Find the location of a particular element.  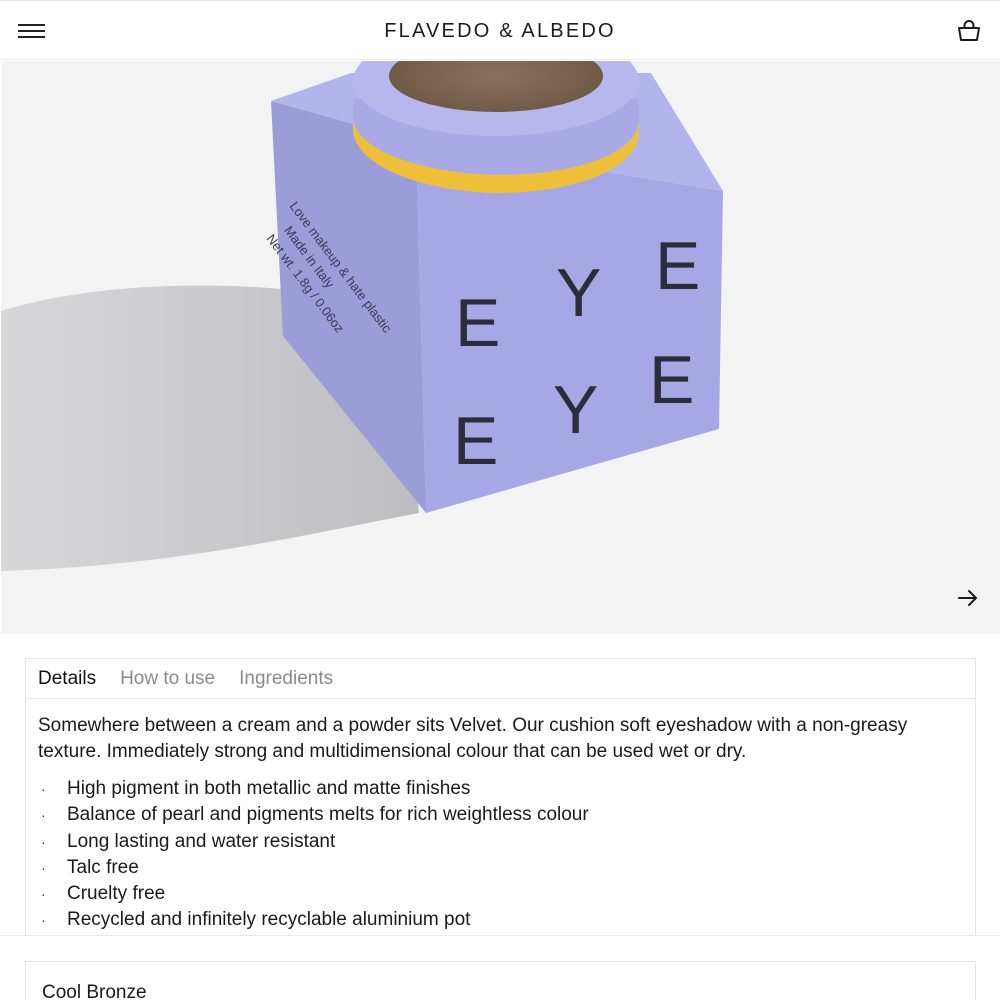

selected-shade-label: Cool Bronze is located at coordinates (94, 991).